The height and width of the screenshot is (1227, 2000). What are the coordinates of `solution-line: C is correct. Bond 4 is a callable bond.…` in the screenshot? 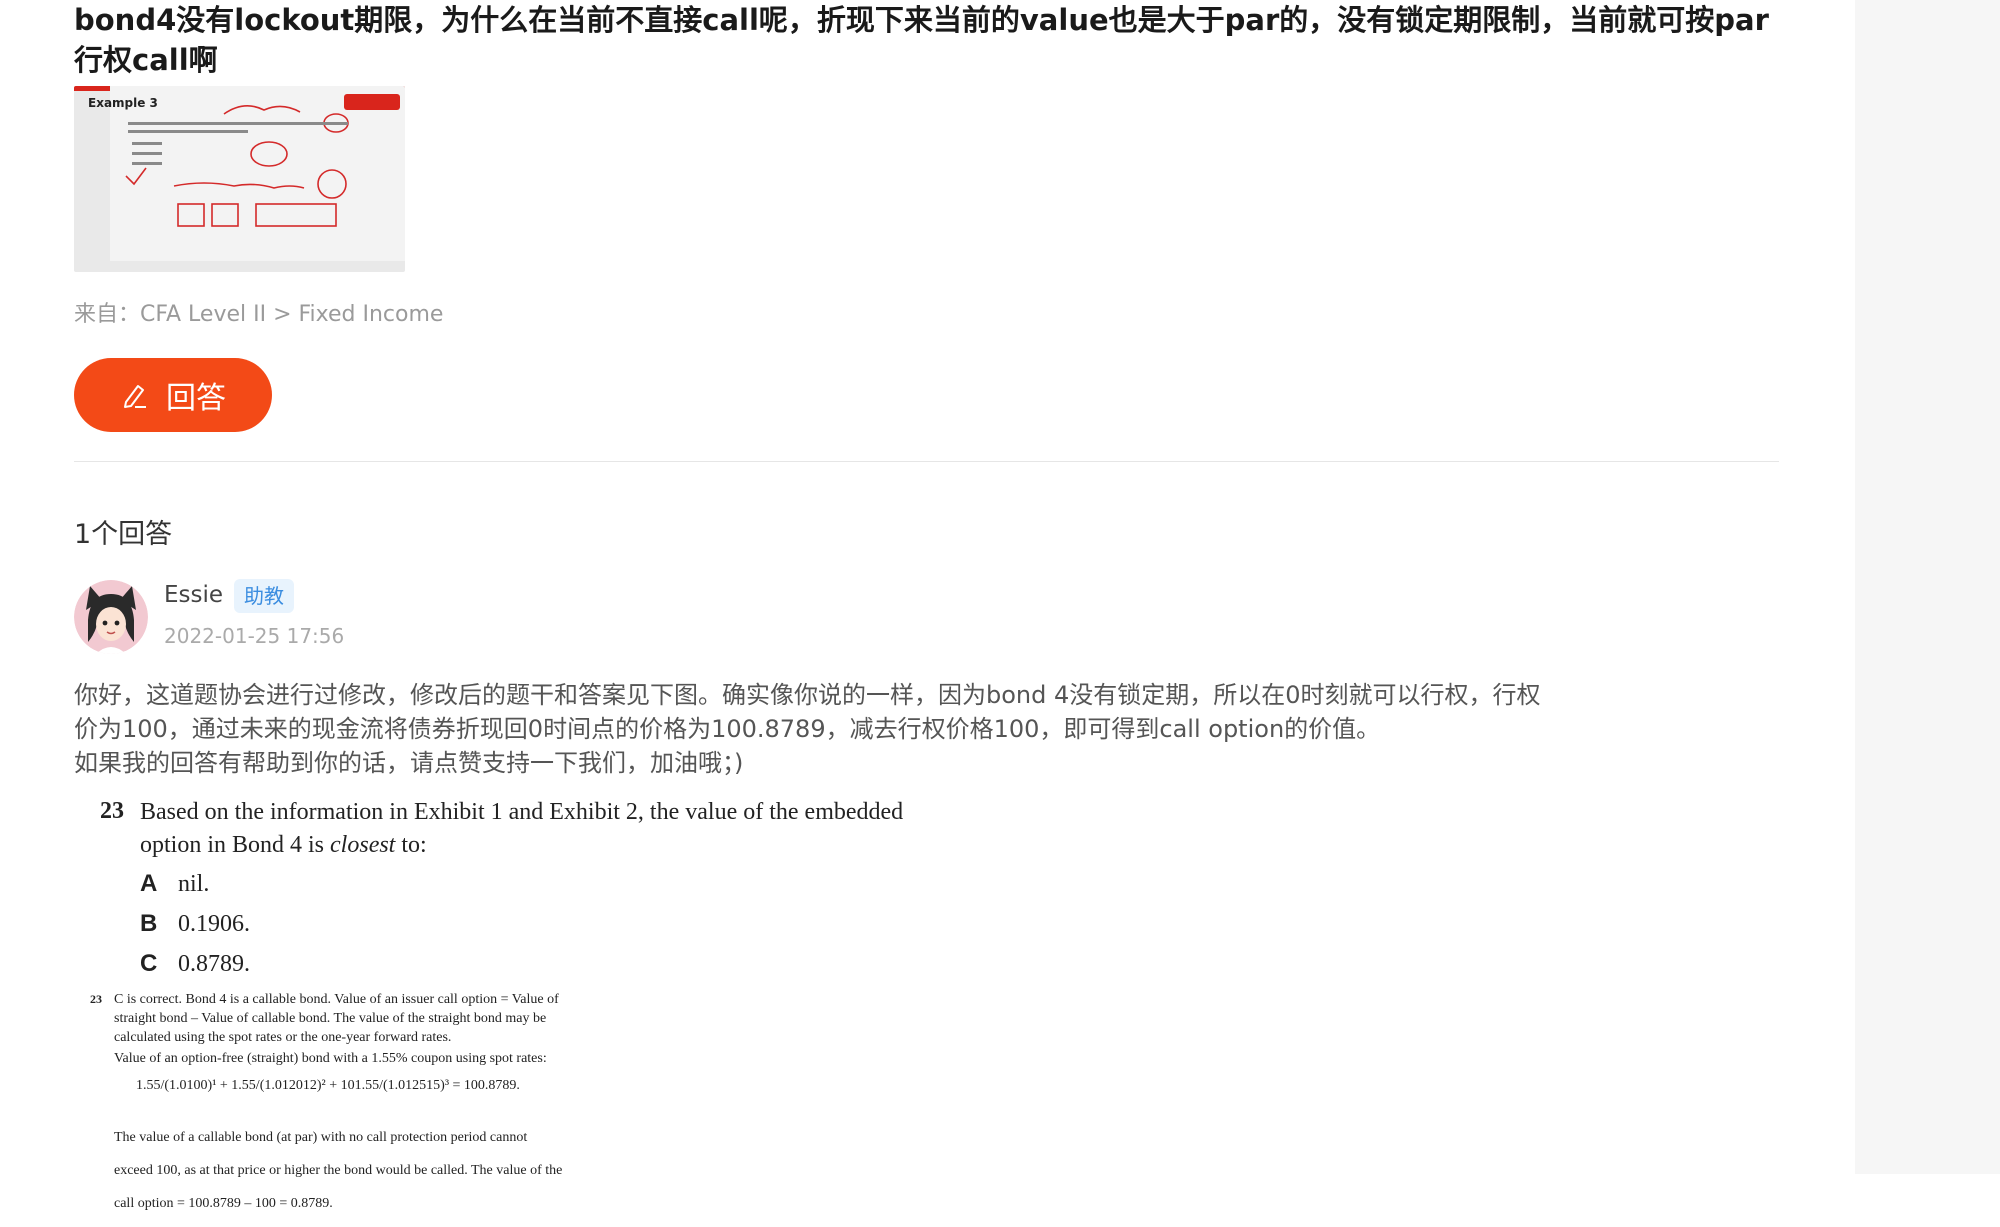 It's located at (336, 999).